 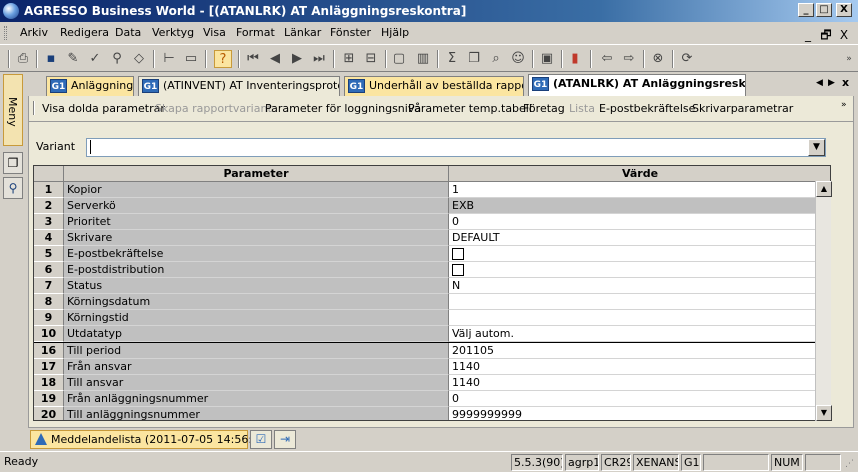 I want to click on tab-scroll-left-icon: ◀, so click(x=819, y=83).